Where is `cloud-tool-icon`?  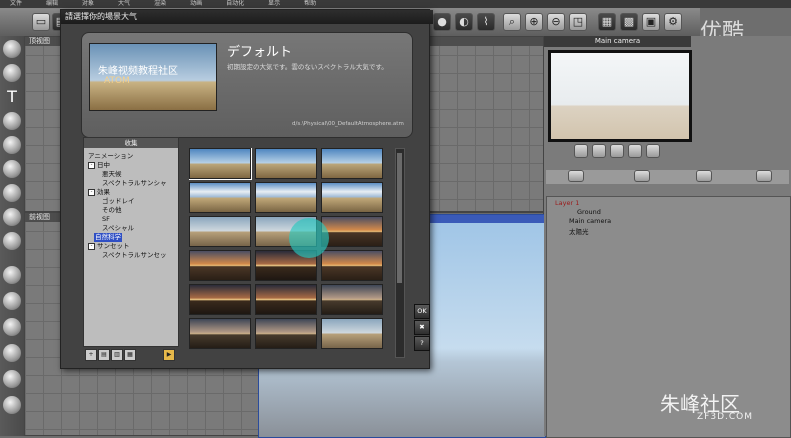 cloud-tool-icon is located at coordinates (12, 217).